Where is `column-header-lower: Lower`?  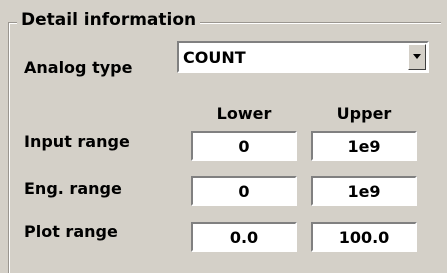
column-header-lower: Lower is located at coordinates (244, 113).